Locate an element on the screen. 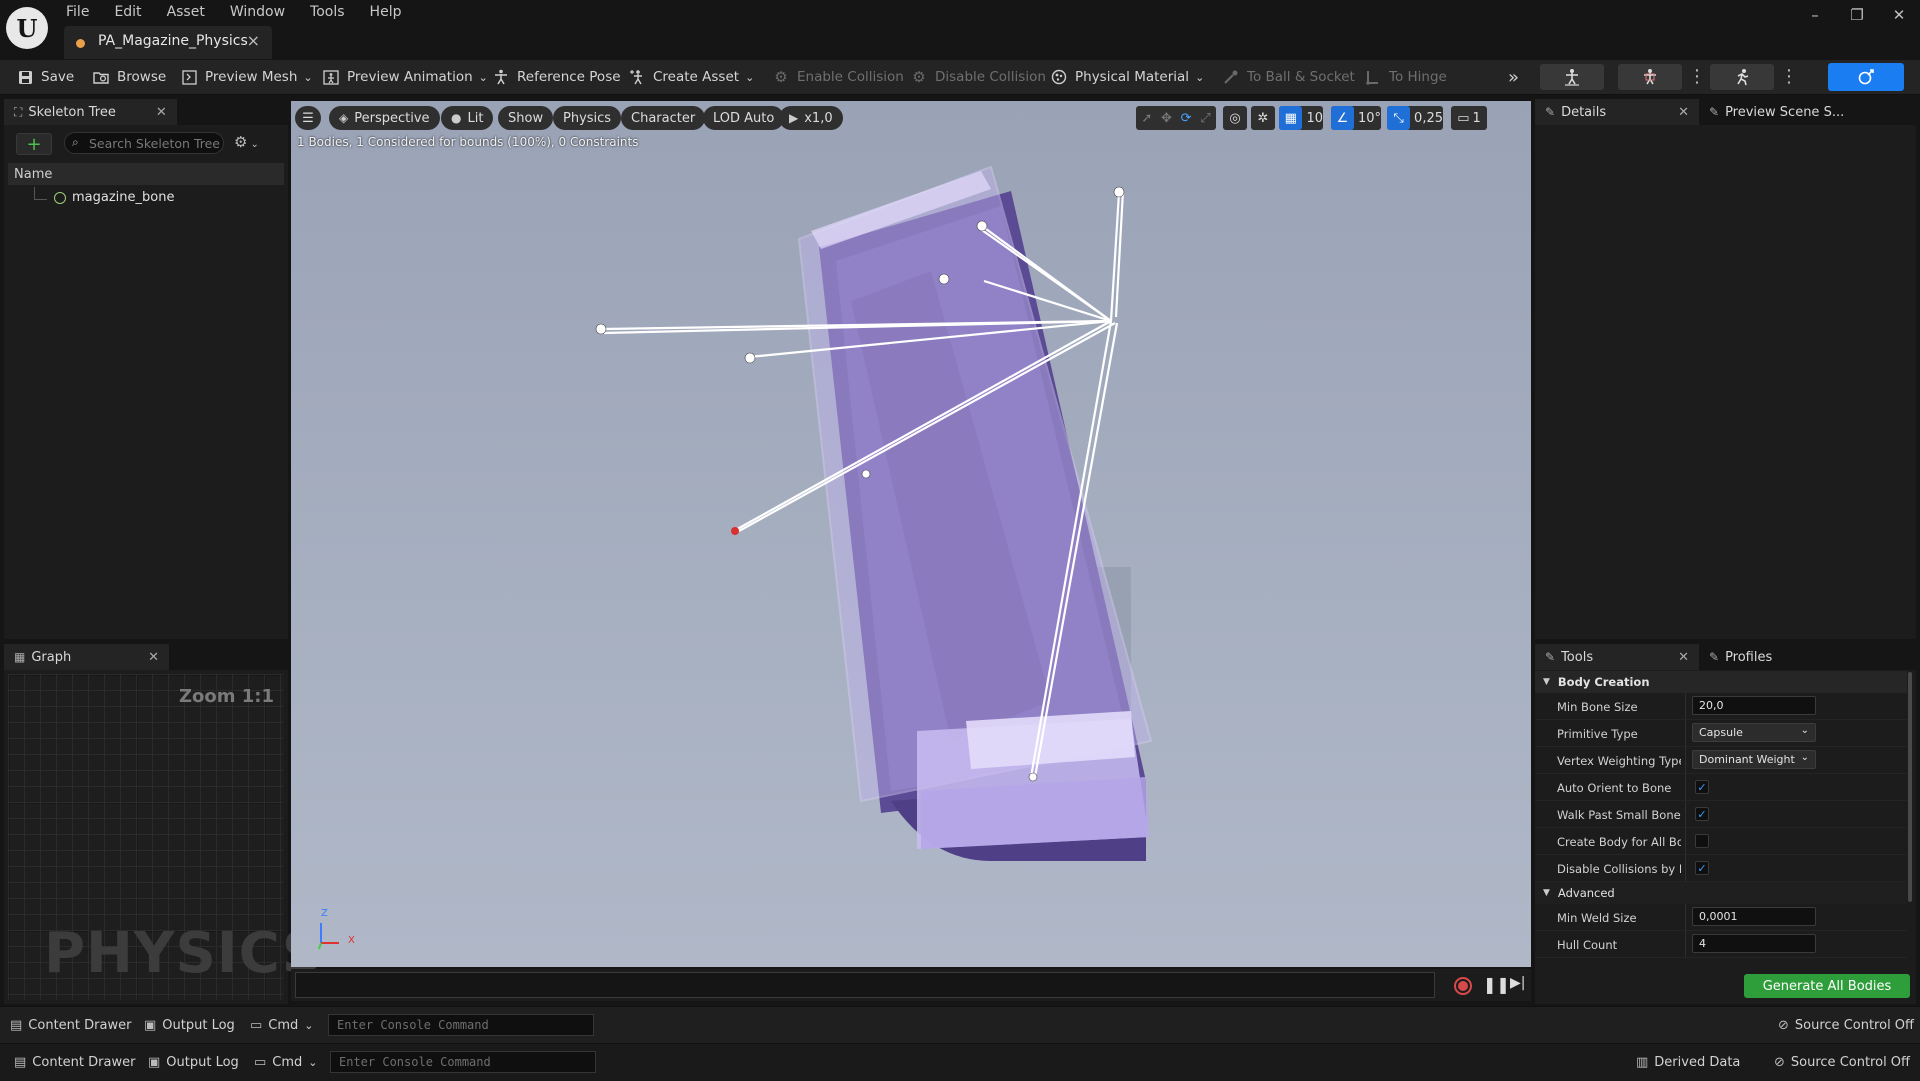 The height and width of the screenshot is (1081, 1920). create-body-checkbox is located at coordinates (1702, 841).